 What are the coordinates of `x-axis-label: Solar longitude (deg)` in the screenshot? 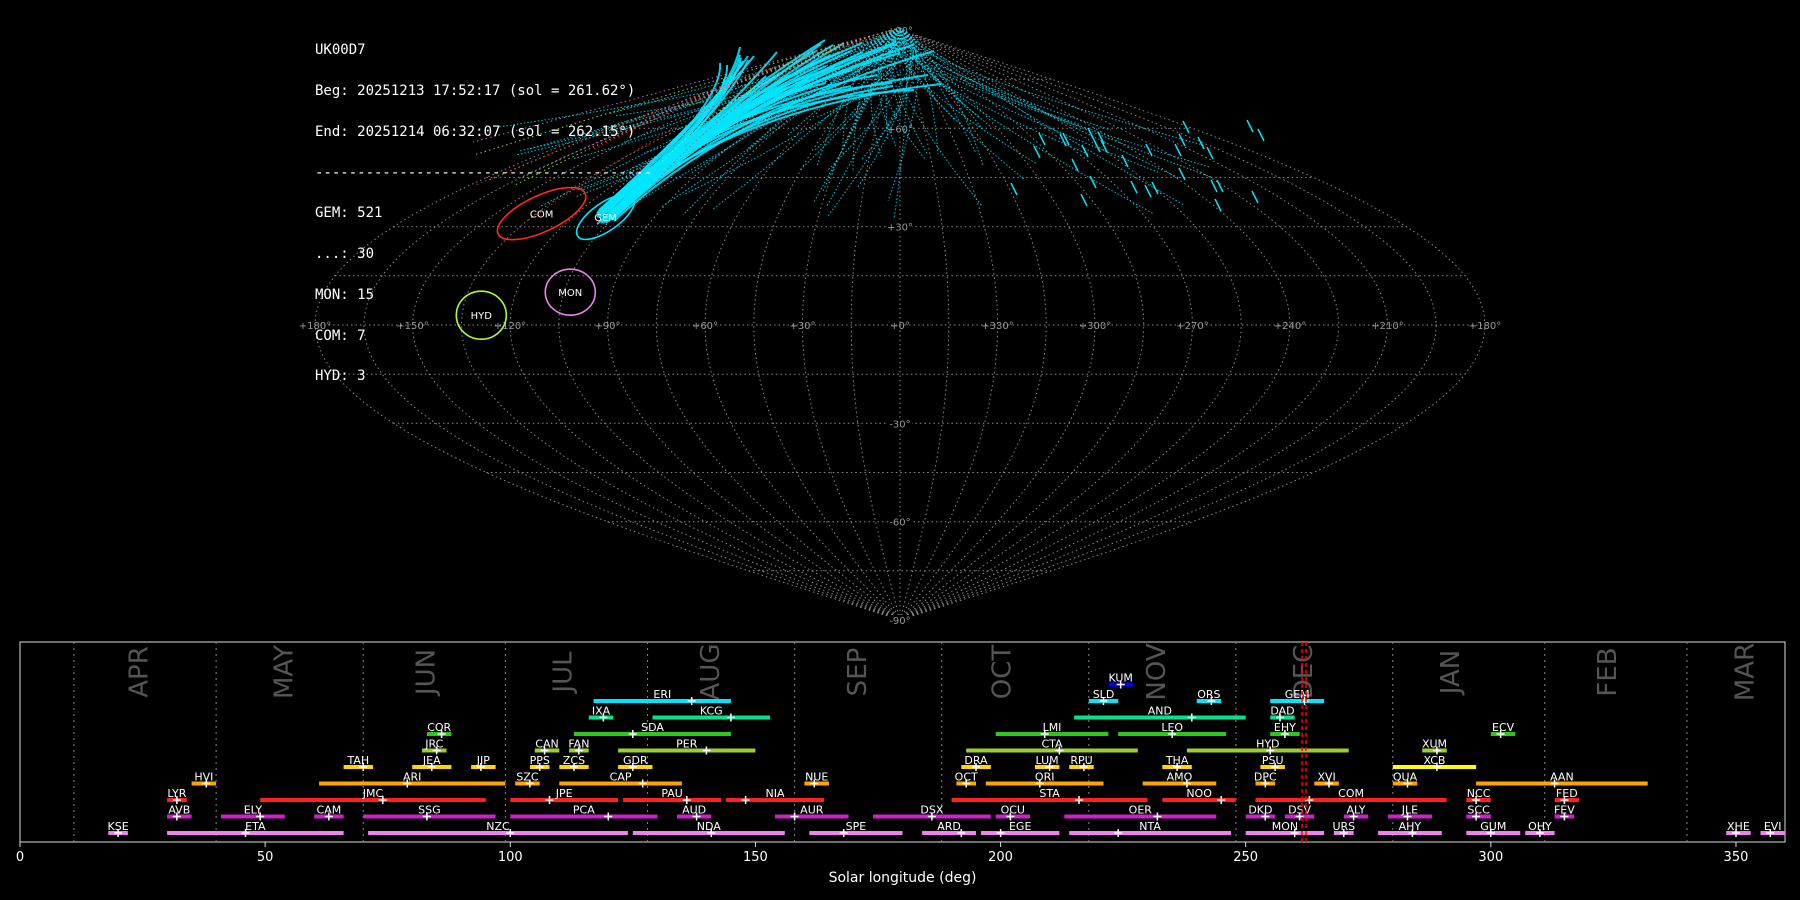 It's located at (903, 878).